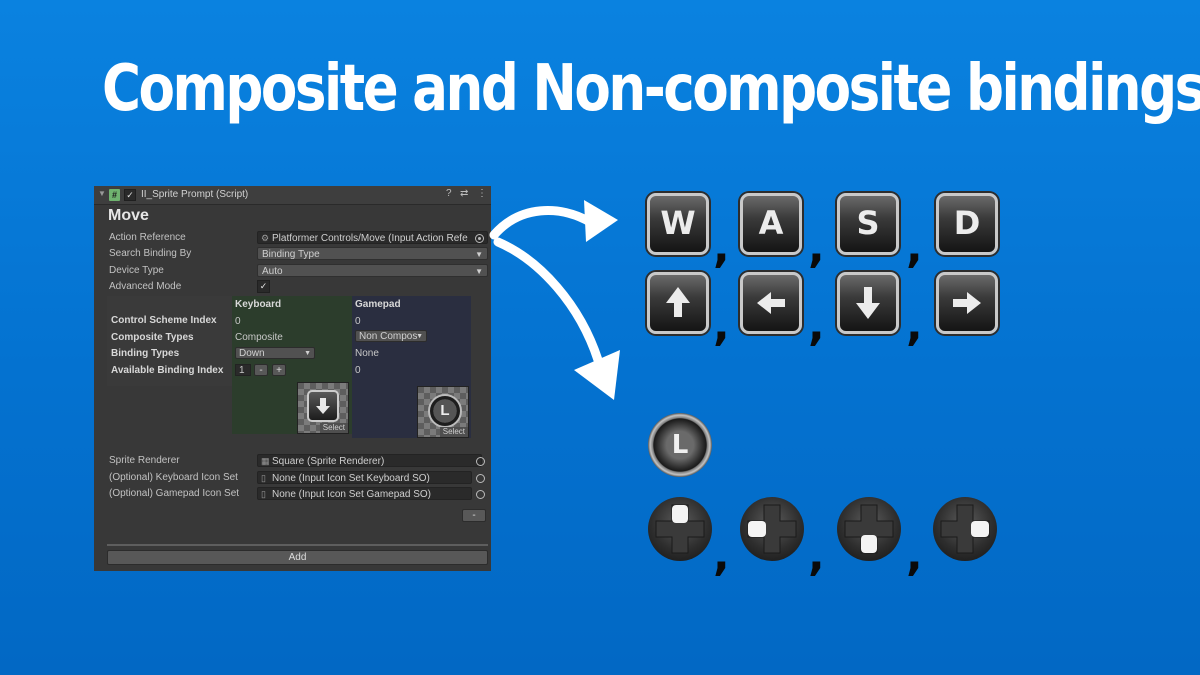 Image resolution: width=1200 pixels, height=675 pixels. Describe the element at coordinates (164, 320) in the screenshot. I see `control-scheme-index-label: Control Scheme Index` at that location.